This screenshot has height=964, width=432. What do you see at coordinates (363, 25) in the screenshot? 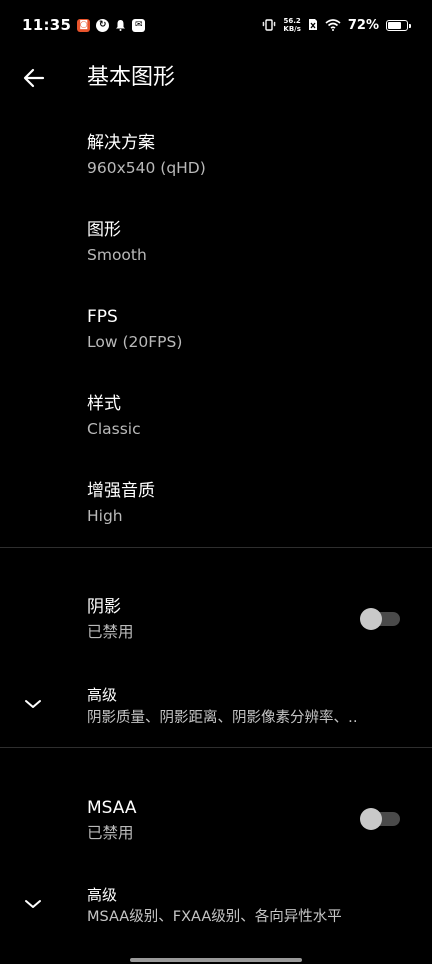
I see `battery-percent: 72%` at bounding box center [363, 25].